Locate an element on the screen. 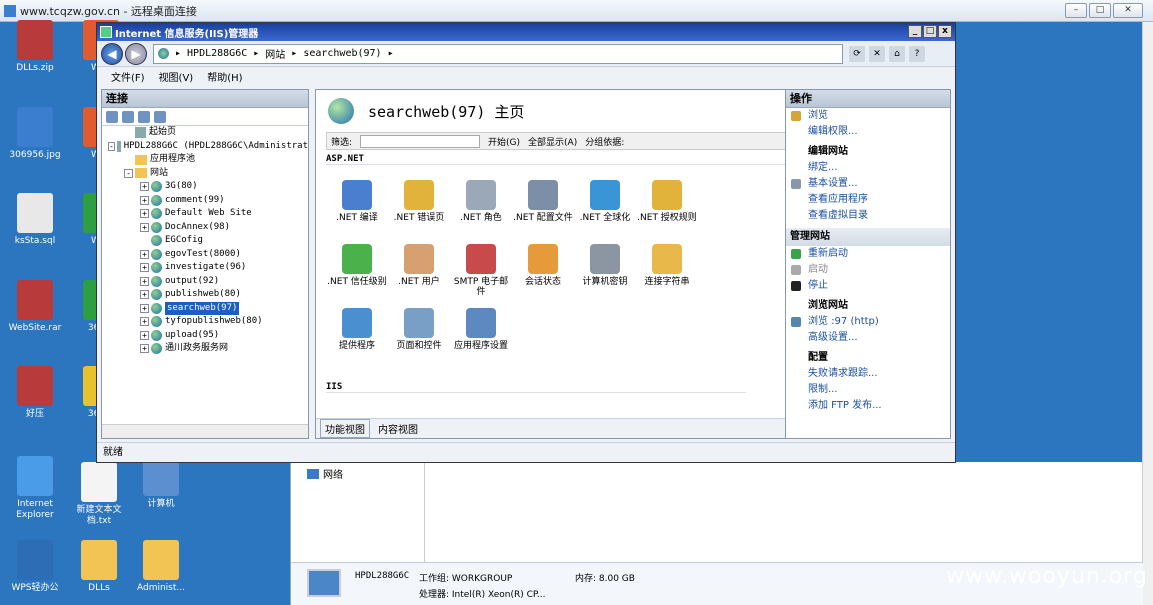 The image size is (1153, 605). desktop-icon: Internet Explorer is located at coordinates (35, 488).